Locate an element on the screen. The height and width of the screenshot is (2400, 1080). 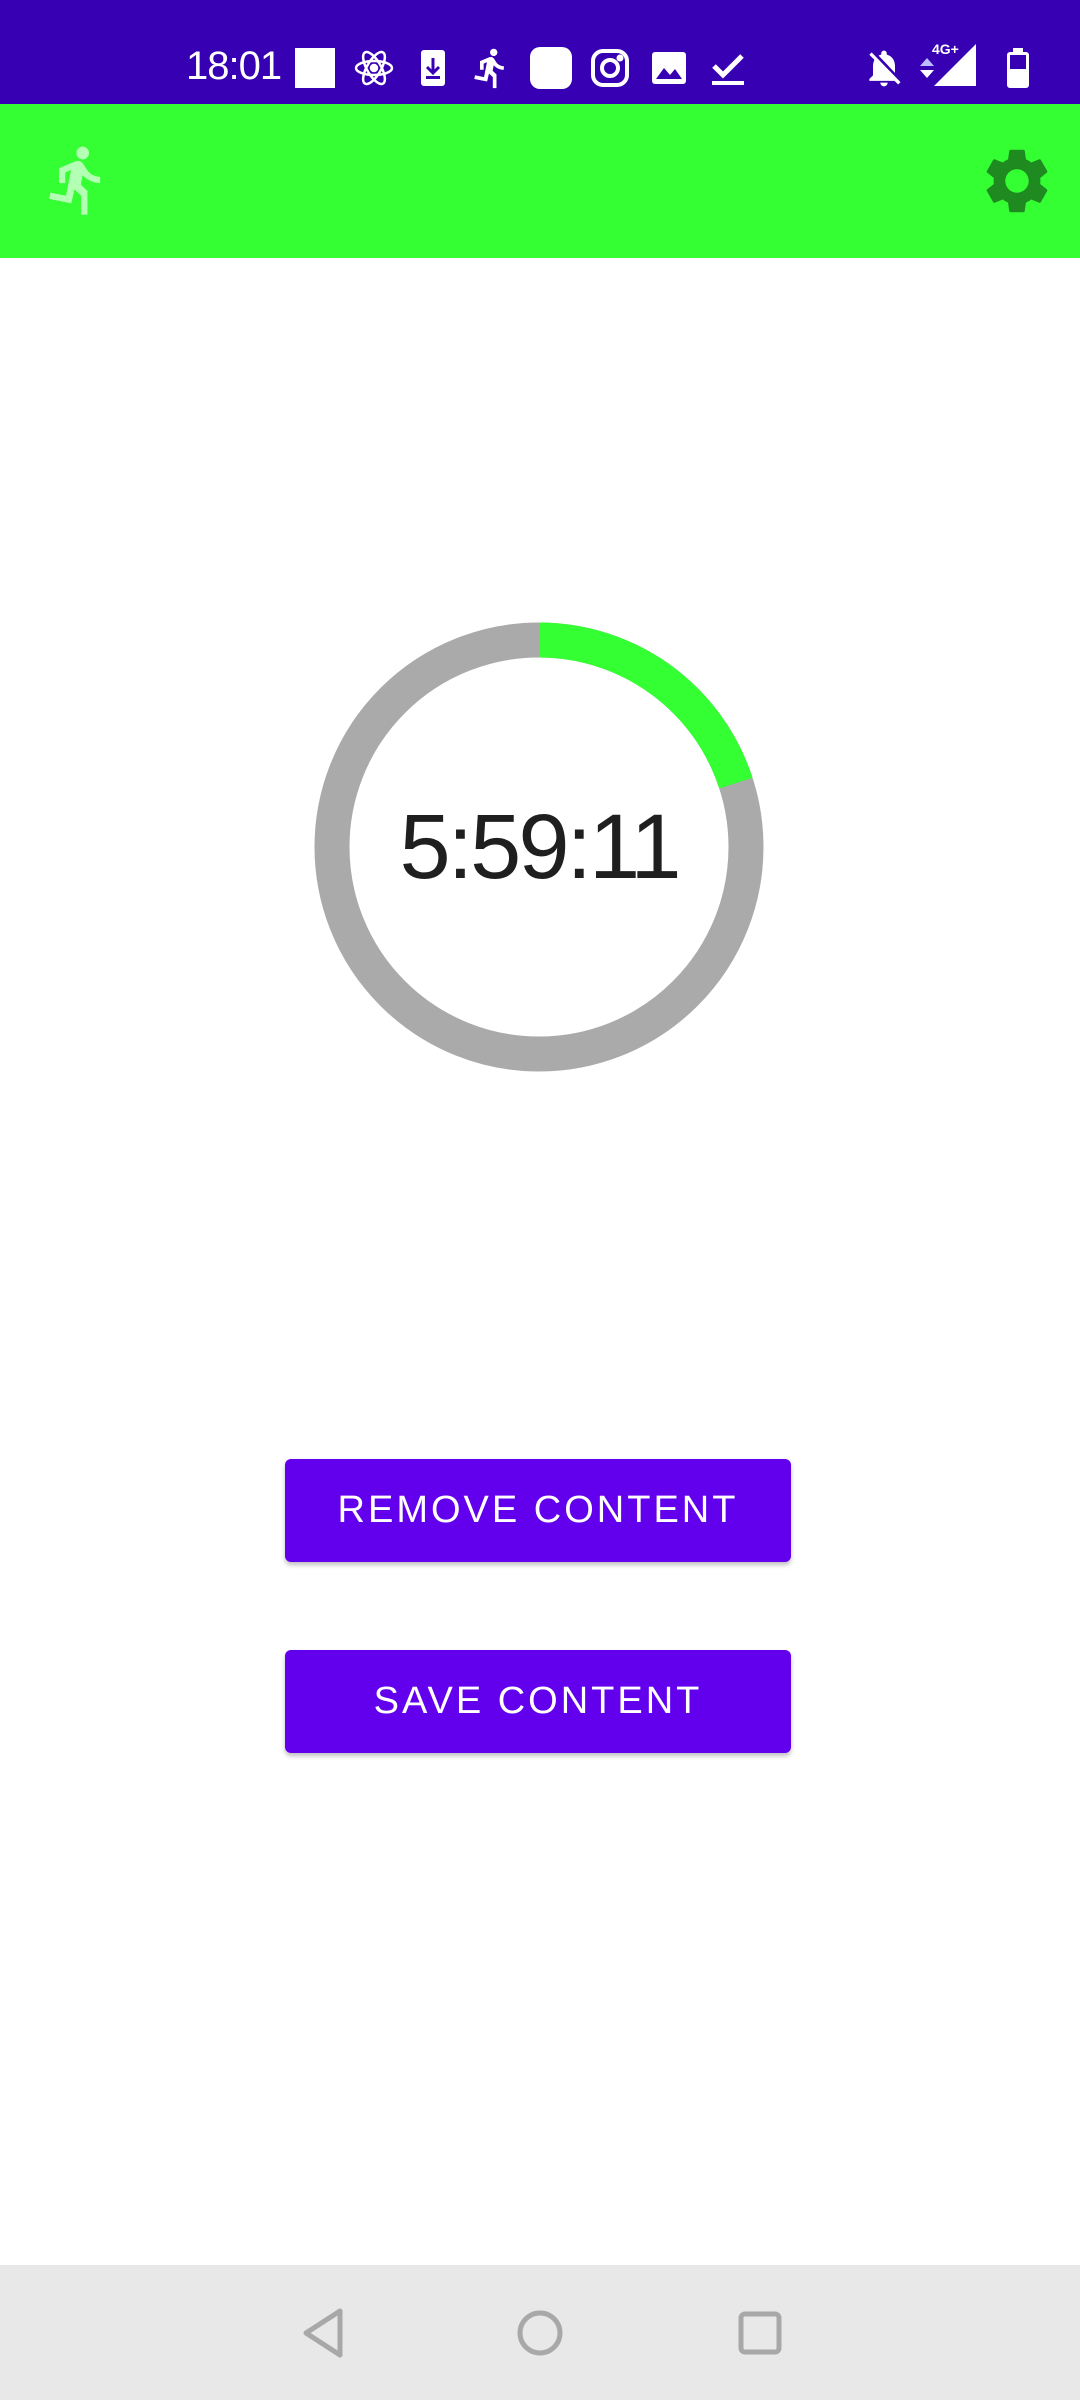
signal-4g-icon: 4G+ is located at coordinates (955, 65).